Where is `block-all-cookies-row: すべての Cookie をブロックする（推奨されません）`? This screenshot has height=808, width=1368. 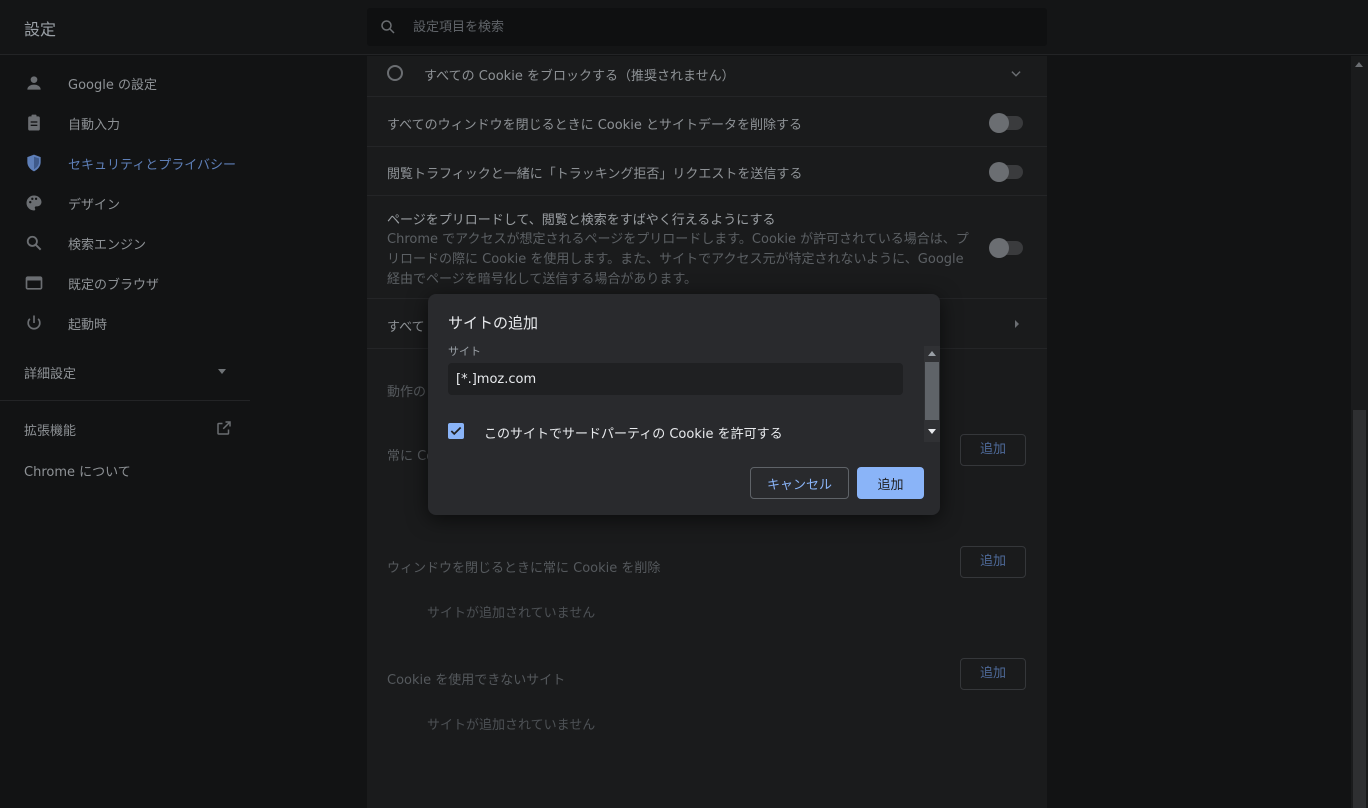 block-all-cookies-row: すべての Cookie をブロックする（推奨されません） is located at coordinates (707, 76).